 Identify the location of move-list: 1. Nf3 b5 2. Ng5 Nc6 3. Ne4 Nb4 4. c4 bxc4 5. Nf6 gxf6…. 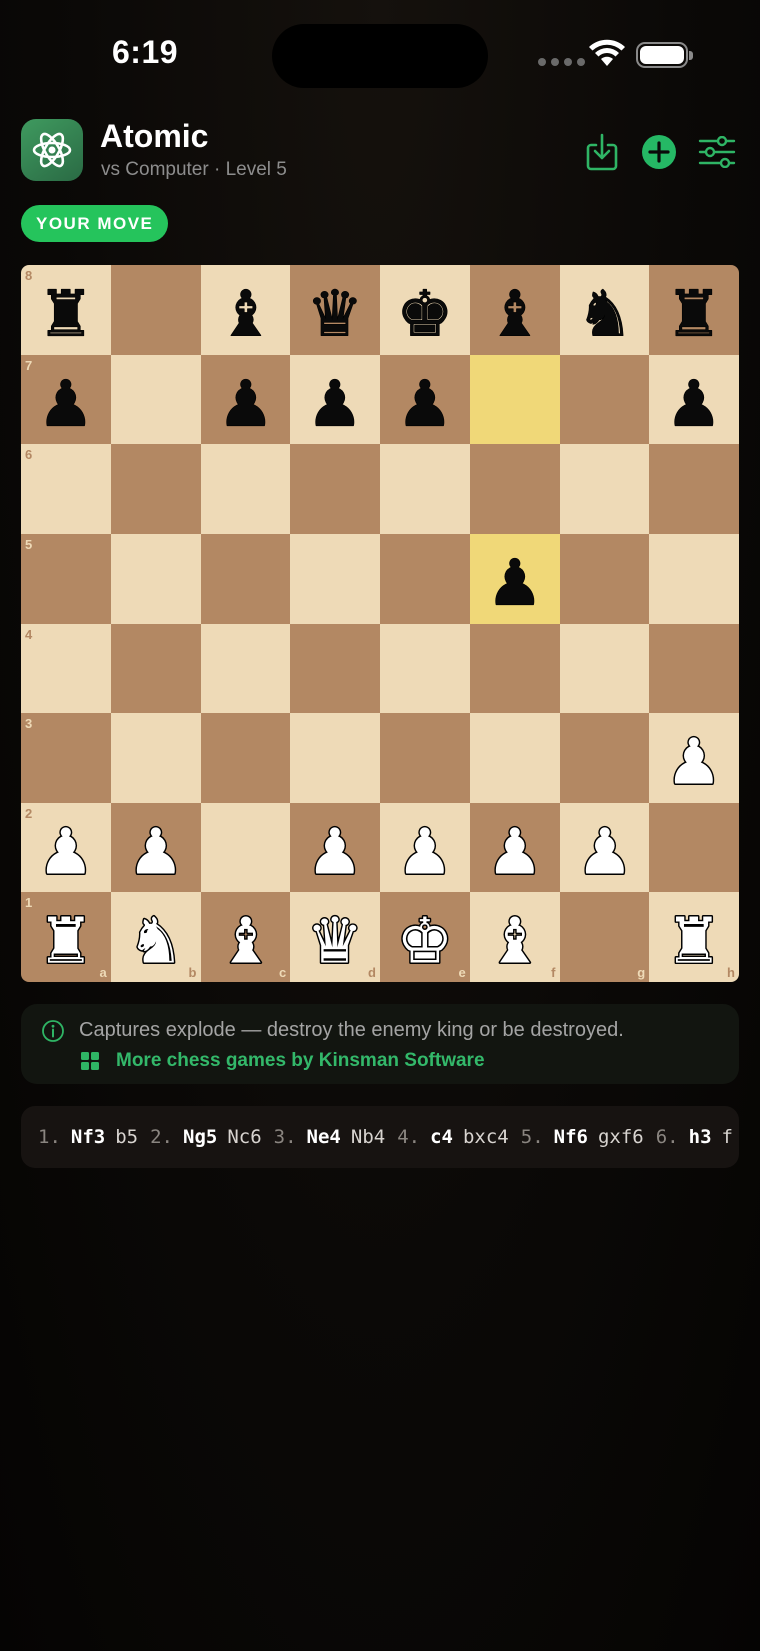
(380, 1137).